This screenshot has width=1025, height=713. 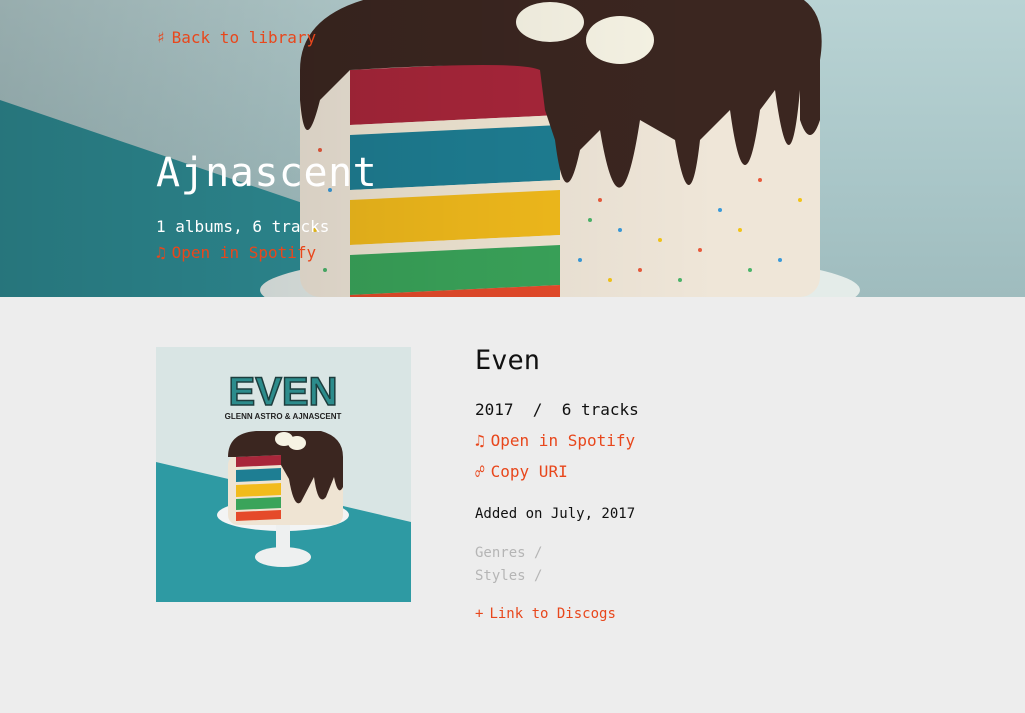 I want to click on album-track-count: 6 tracks, so click(x=600, y=409).